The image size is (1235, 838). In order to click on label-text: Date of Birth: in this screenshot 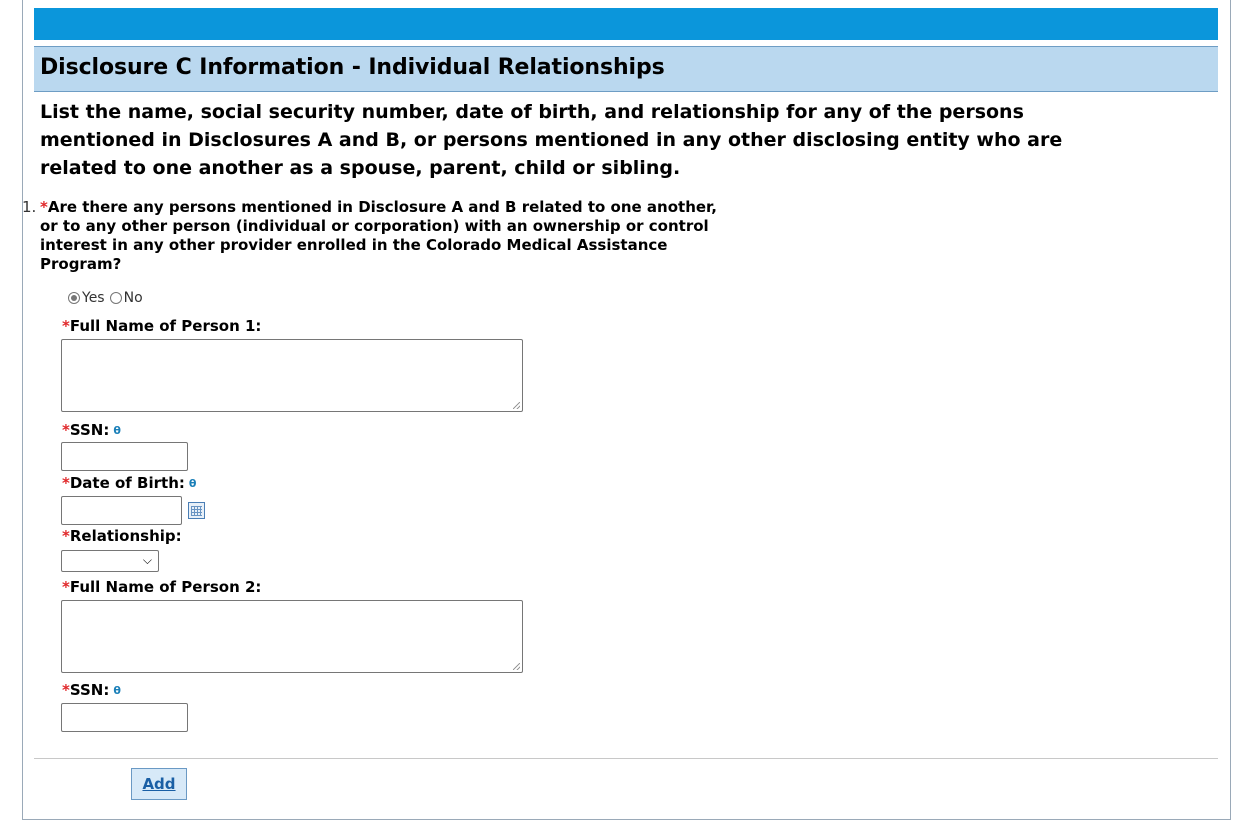, I will do `click(127, 483)`.